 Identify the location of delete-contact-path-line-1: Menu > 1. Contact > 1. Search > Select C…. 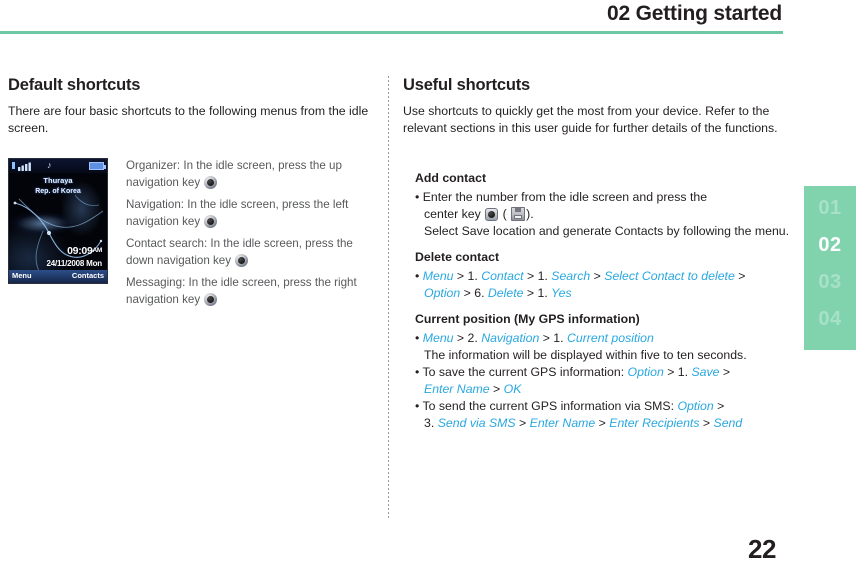
(584, 276).